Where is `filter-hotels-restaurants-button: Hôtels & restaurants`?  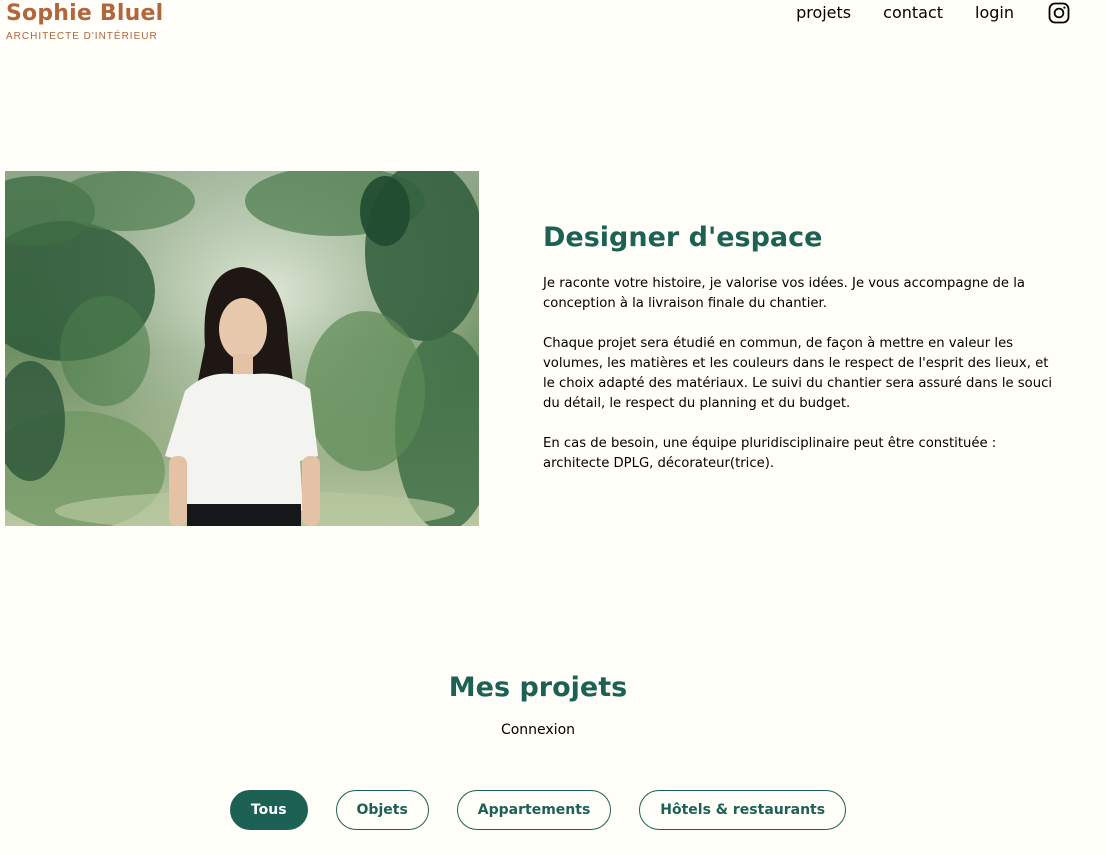
filter-hotels-restaurants-button: Hôtels & restaurants is located at coordinates (743, 810).